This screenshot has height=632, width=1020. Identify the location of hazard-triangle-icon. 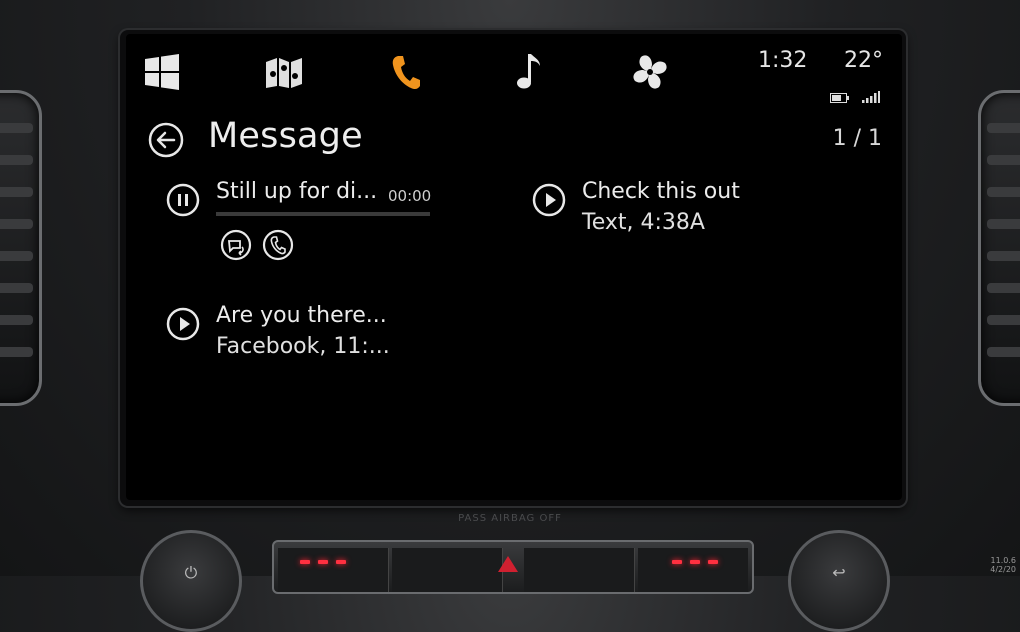
(508, 564).